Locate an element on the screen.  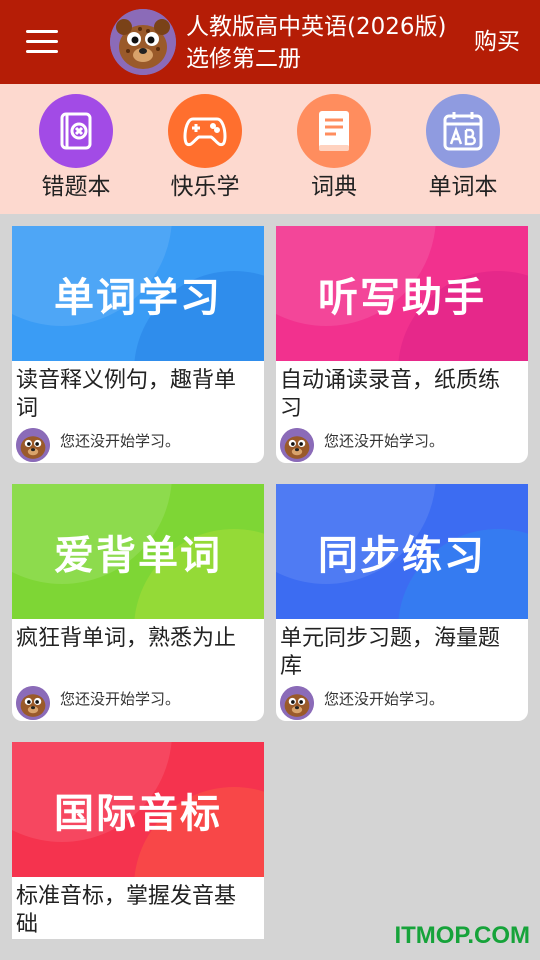
app-logo is located at coordinates (143, 42).